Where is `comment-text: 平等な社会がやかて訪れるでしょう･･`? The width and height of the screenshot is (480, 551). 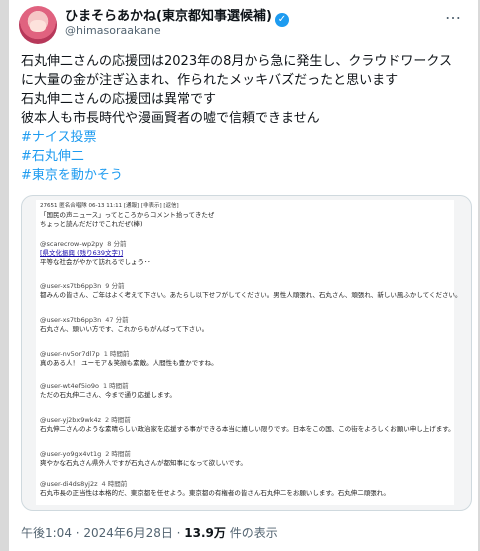
comment-text: 平等な社会がやかて訪れるでしょう･･ is located at coordinates (95, 262).